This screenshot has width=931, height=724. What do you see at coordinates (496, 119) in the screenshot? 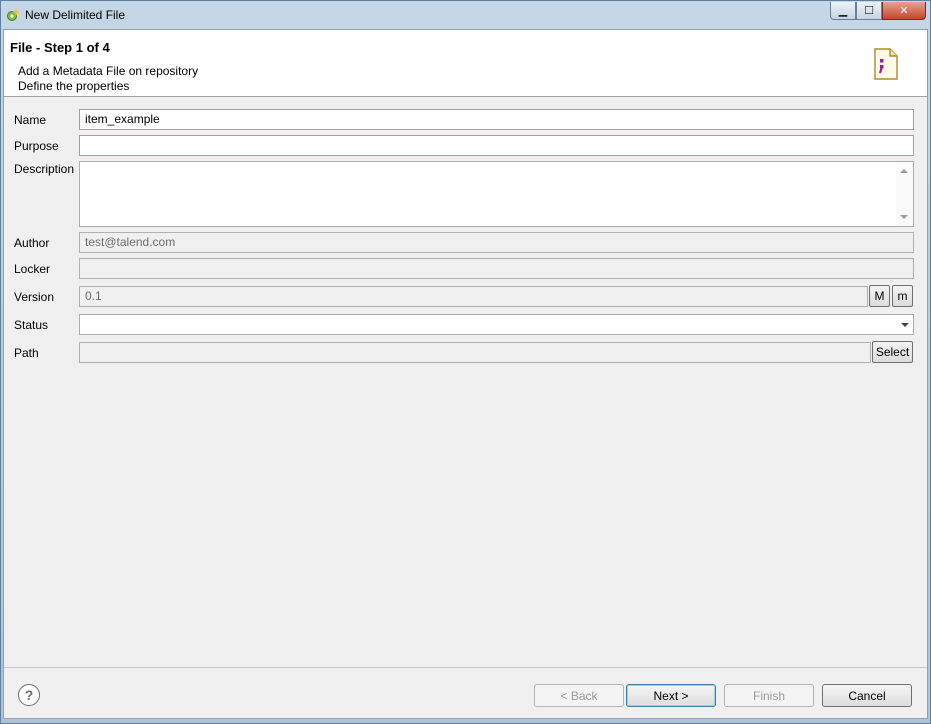
I see `name-input: item_example` at bounding box center [496, 119].